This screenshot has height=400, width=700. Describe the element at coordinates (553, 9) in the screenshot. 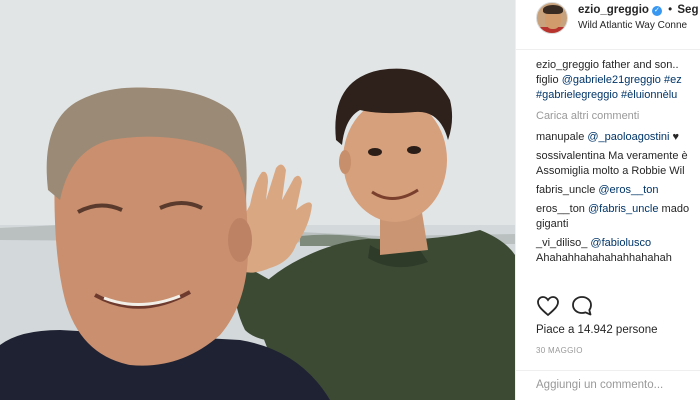

I see `avatar-hair` at that location.